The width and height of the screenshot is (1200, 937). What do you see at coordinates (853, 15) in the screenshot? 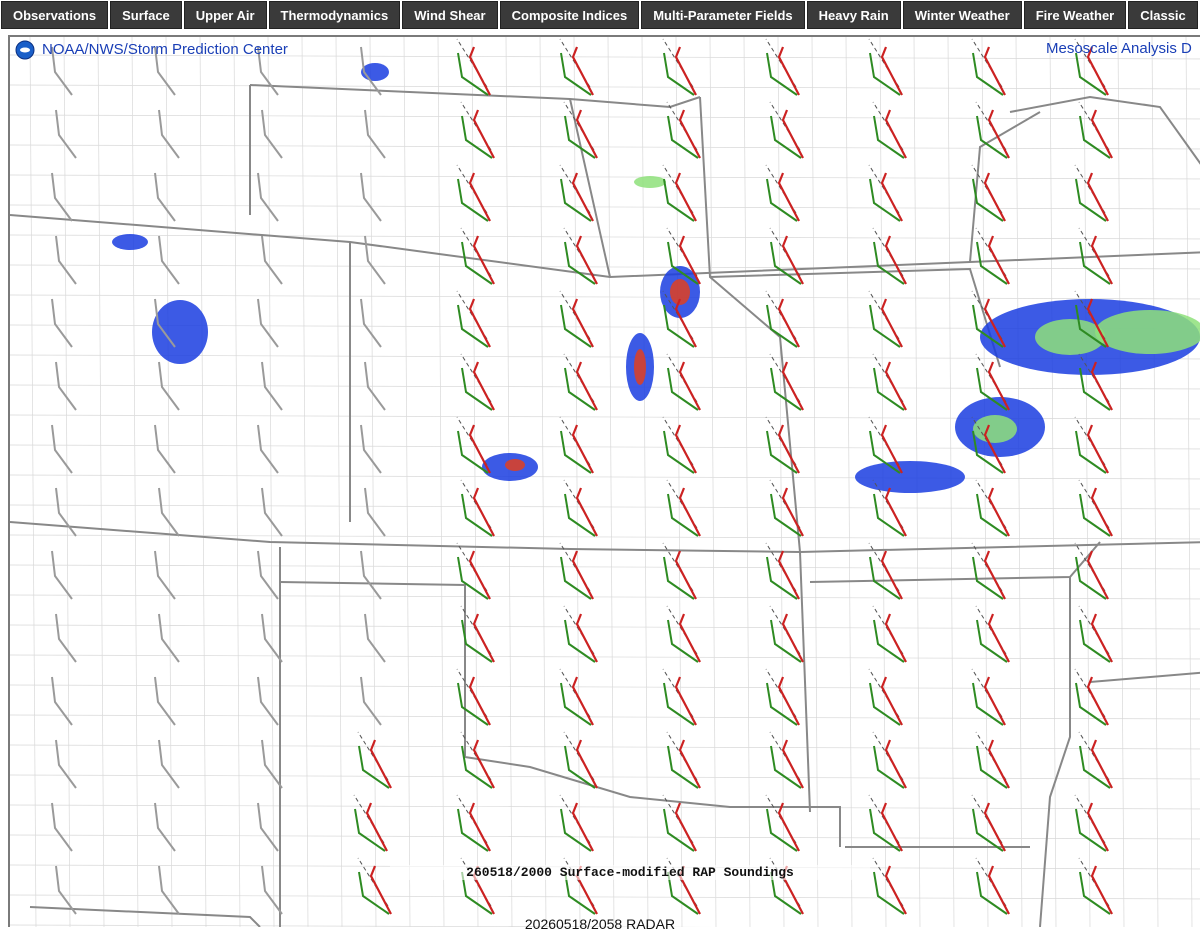
I see `nav-tab-heavy-rain: Heavy Rain` at bounding box center [853, 15].